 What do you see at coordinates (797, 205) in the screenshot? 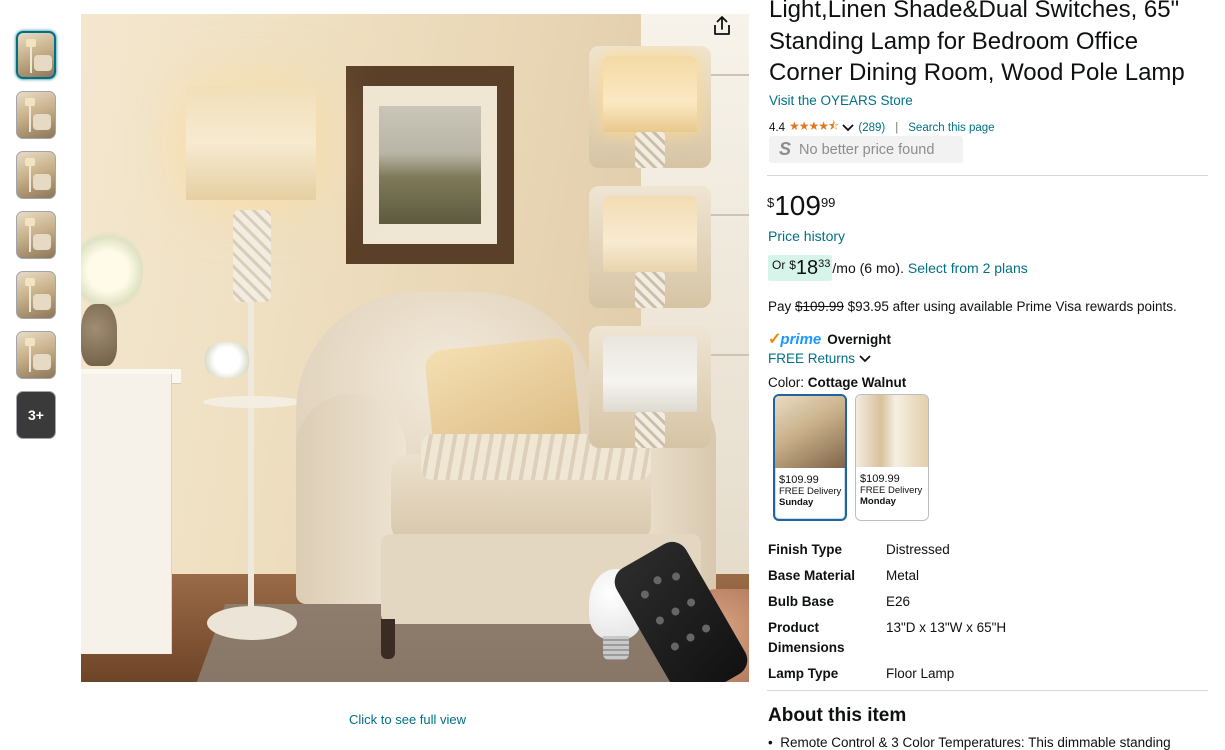
I see `price-whole: 109` at bounding box center [797, 205].